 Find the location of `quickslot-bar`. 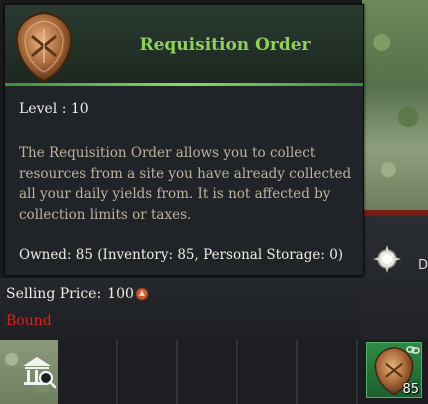

quickslot-bar is located at coordinates (210, 372).